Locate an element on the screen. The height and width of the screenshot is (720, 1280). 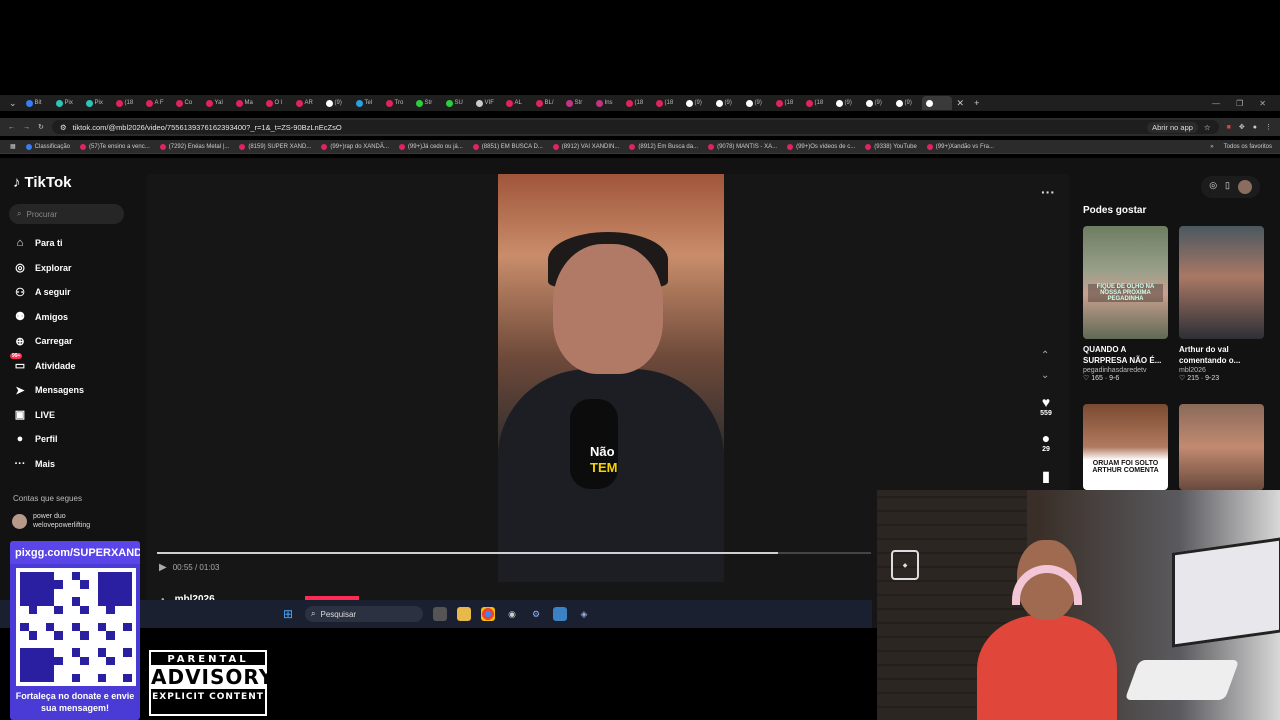
previous-video-icon: ⌃ is located at coordinates (1045, 355).